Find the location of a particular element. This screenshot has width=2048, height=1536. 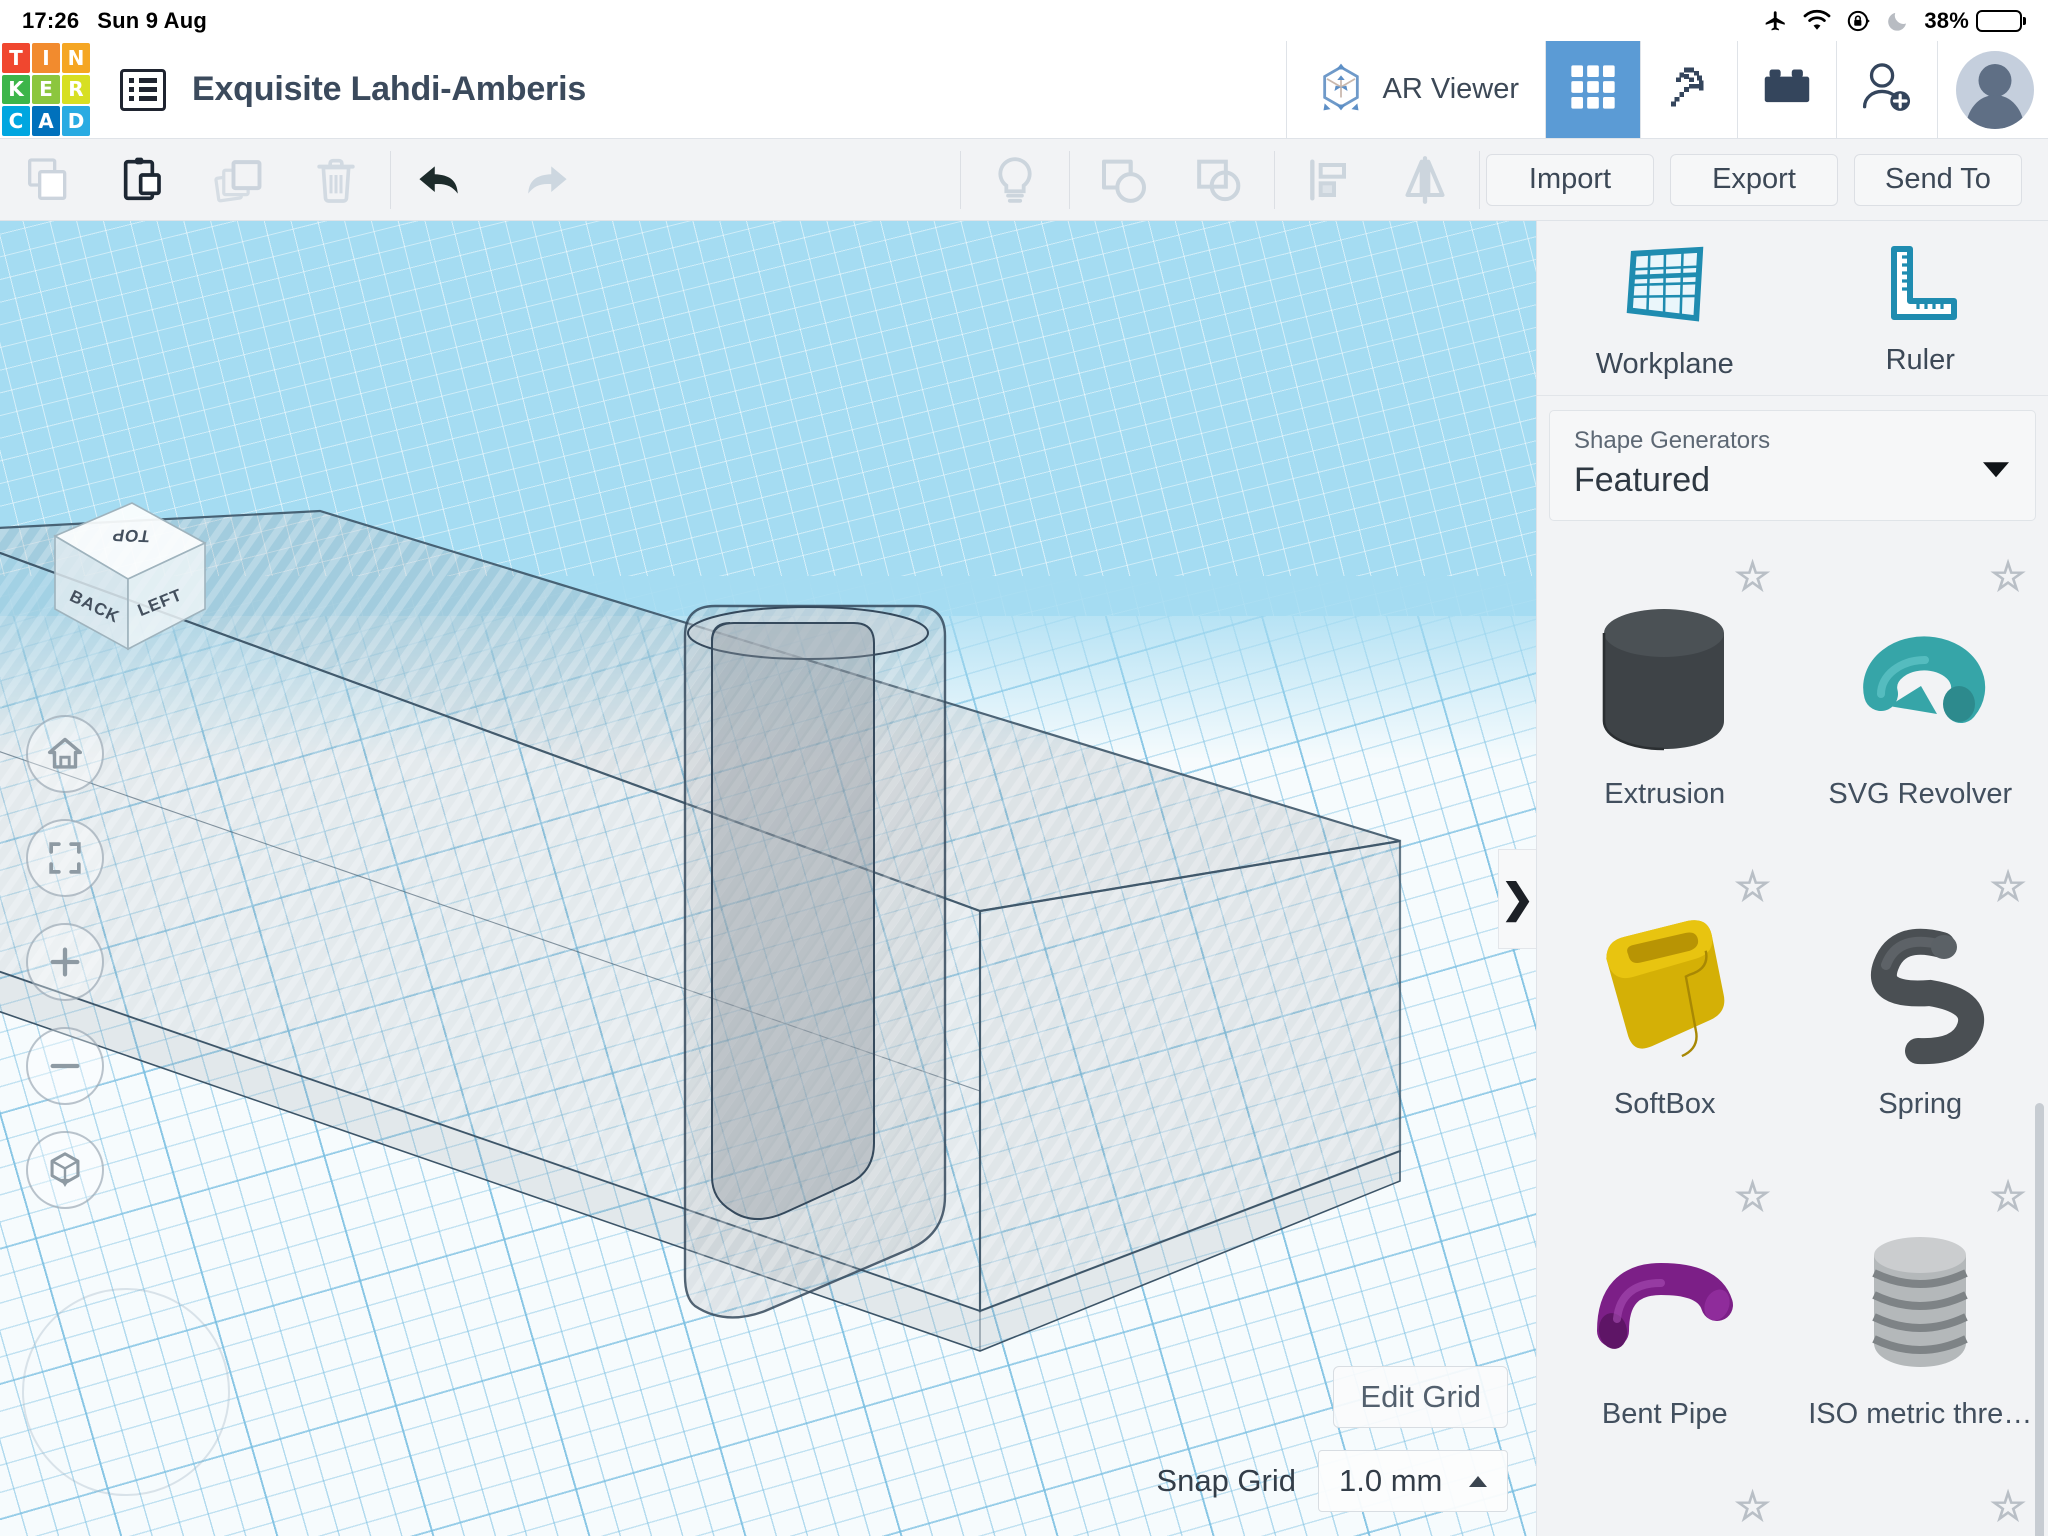

logo-tile-r: R is located at coordinates (76, 89).